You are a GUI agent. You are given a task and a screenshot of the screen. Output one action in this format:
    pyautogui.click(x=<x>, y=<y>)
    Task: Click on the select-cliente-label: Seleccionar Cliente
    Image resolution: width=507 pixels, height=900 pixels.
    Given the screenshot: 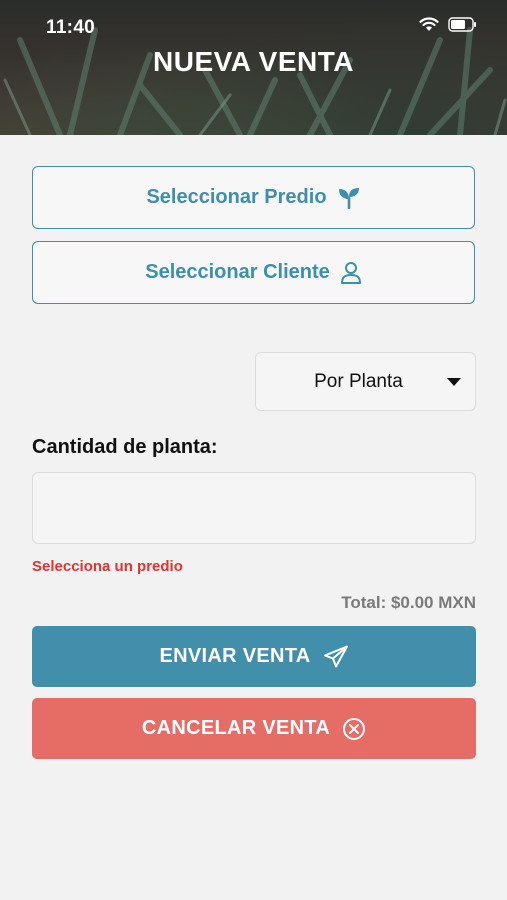 What is the action you would take?
    pyautogui.click(x=237, y=272)
    